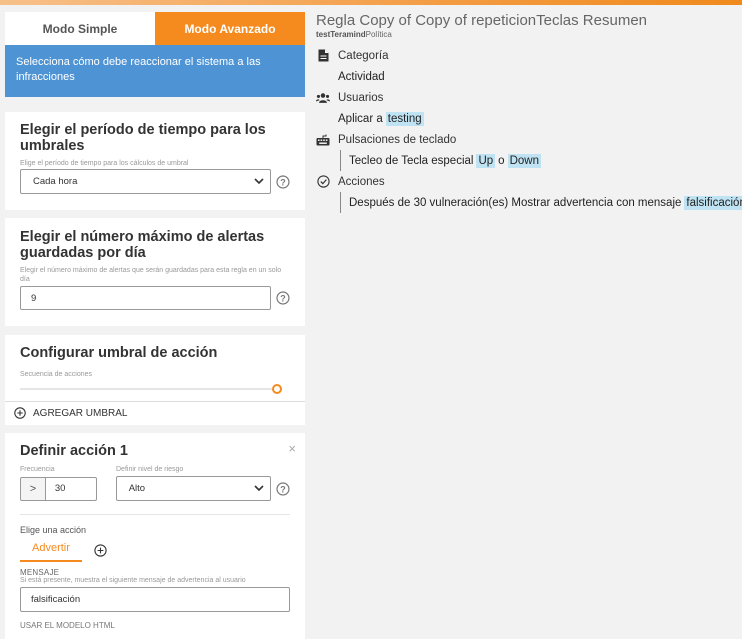 Image resolution: width=742 pixels, height=639 pixels. Describe the element at coordinates (53, 530) in the screenshot. I see `choose-action-label: Elige una acción` at that location.